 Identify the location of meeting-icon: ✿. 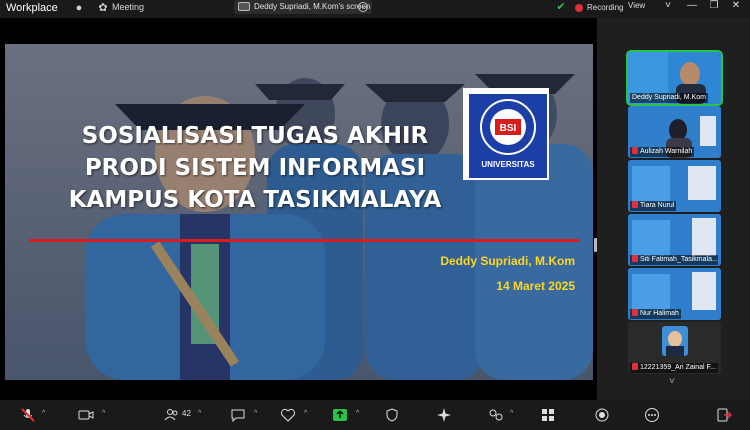
(103, 8).